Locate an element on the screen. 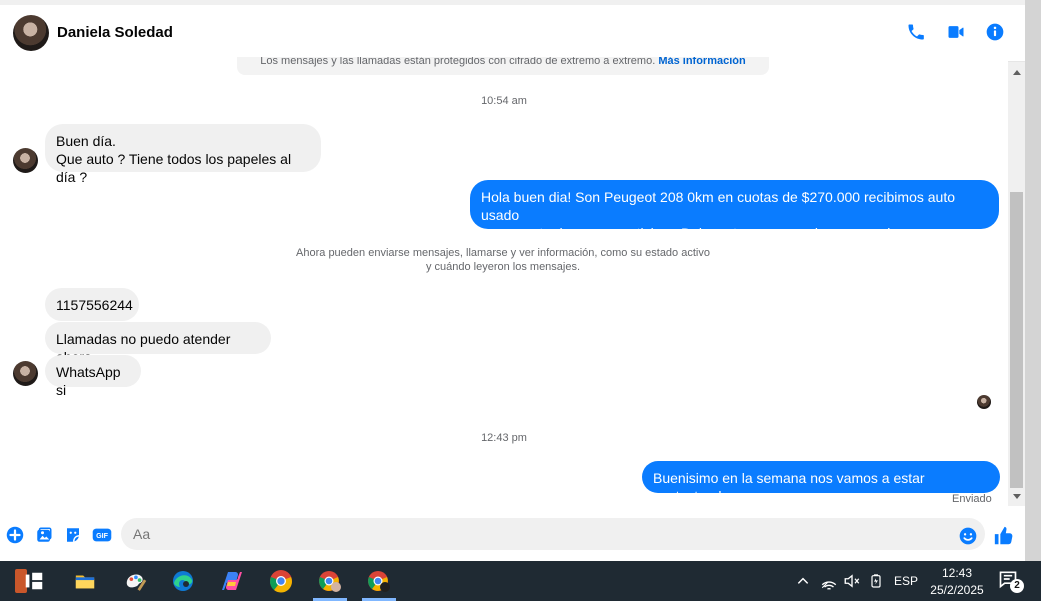 The height and width of the screenshot is (601, 1041). muted-speaker-icon is located at coordinates (852, 581).